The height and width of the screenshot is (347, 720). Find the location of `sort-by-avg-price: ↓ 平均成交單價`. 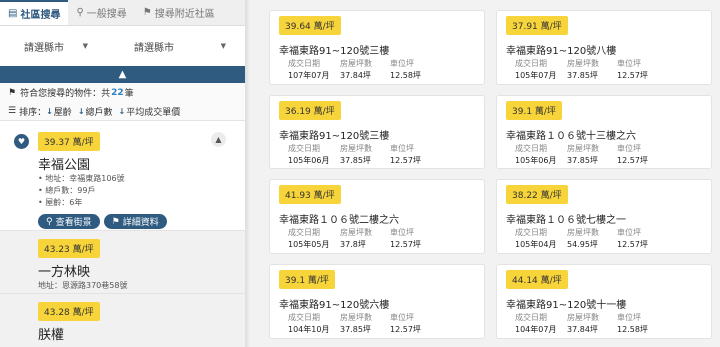

sort-by-avg-price: ↓ 平均成交單價 is located at coordinates (150, 111).